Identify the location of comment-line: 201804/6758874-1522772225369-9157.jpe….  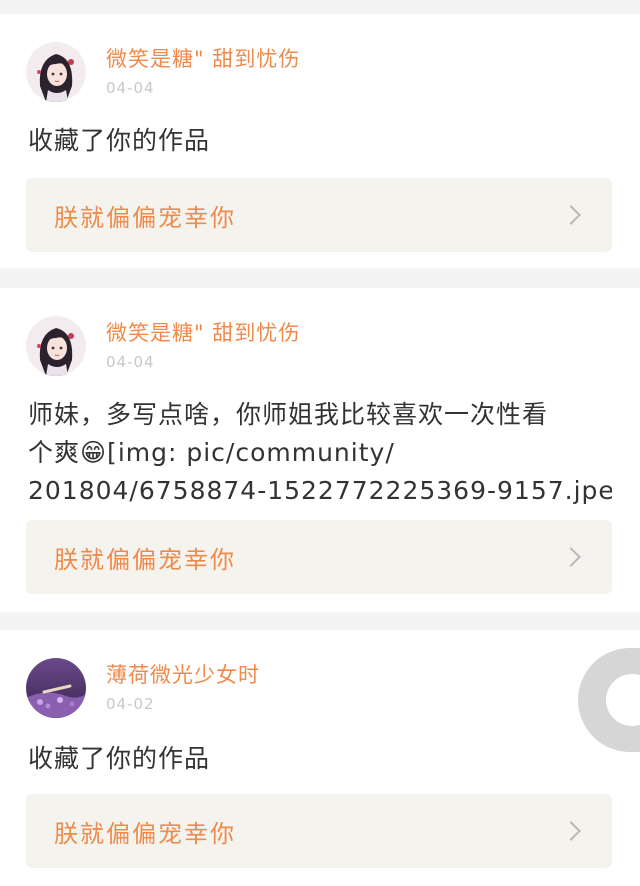
(320, 490).